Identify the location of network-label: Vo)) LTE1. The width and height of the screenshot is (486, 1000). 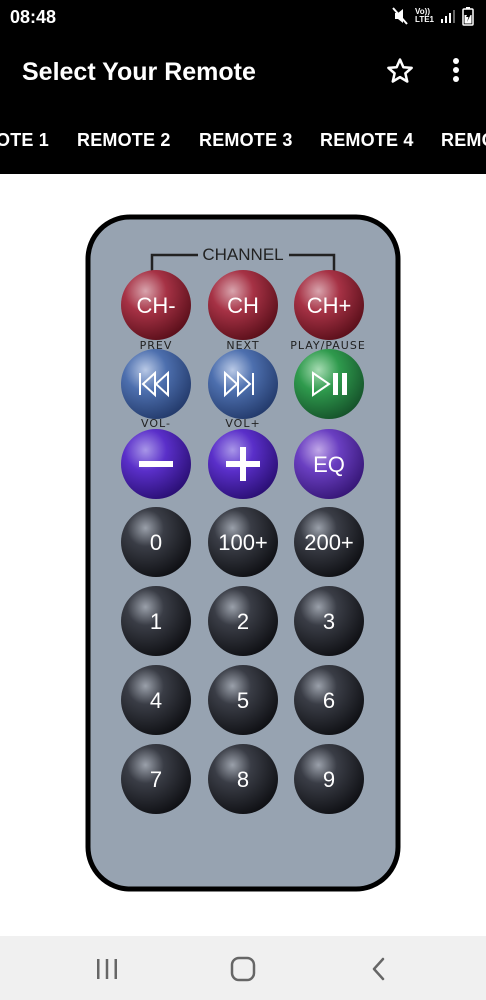
(424, 15).